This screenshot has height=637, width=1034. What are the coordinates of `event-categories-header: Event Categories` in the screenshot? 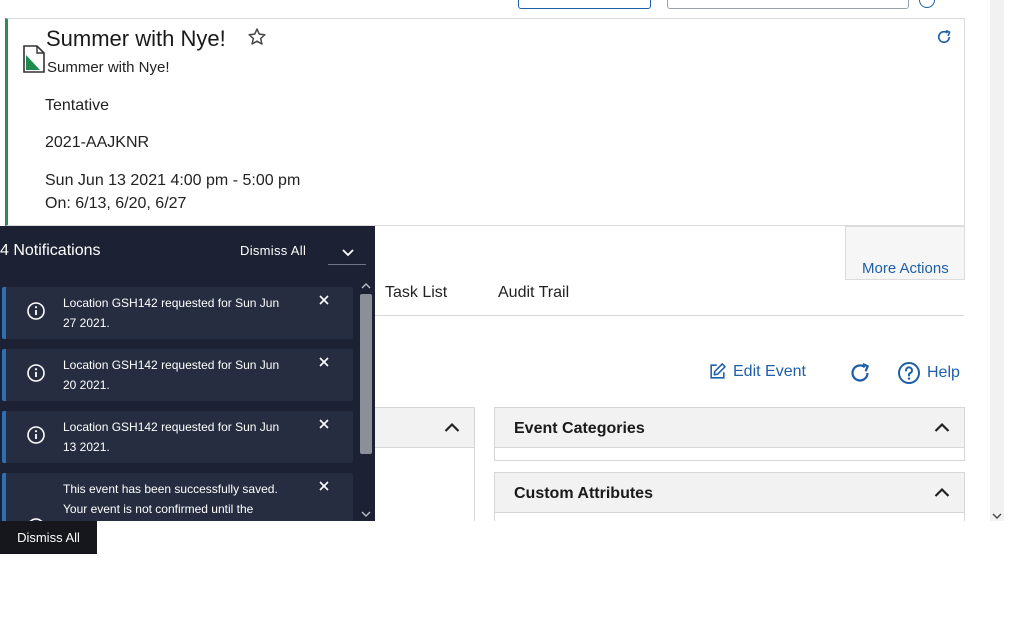 It's located at (729, 428).